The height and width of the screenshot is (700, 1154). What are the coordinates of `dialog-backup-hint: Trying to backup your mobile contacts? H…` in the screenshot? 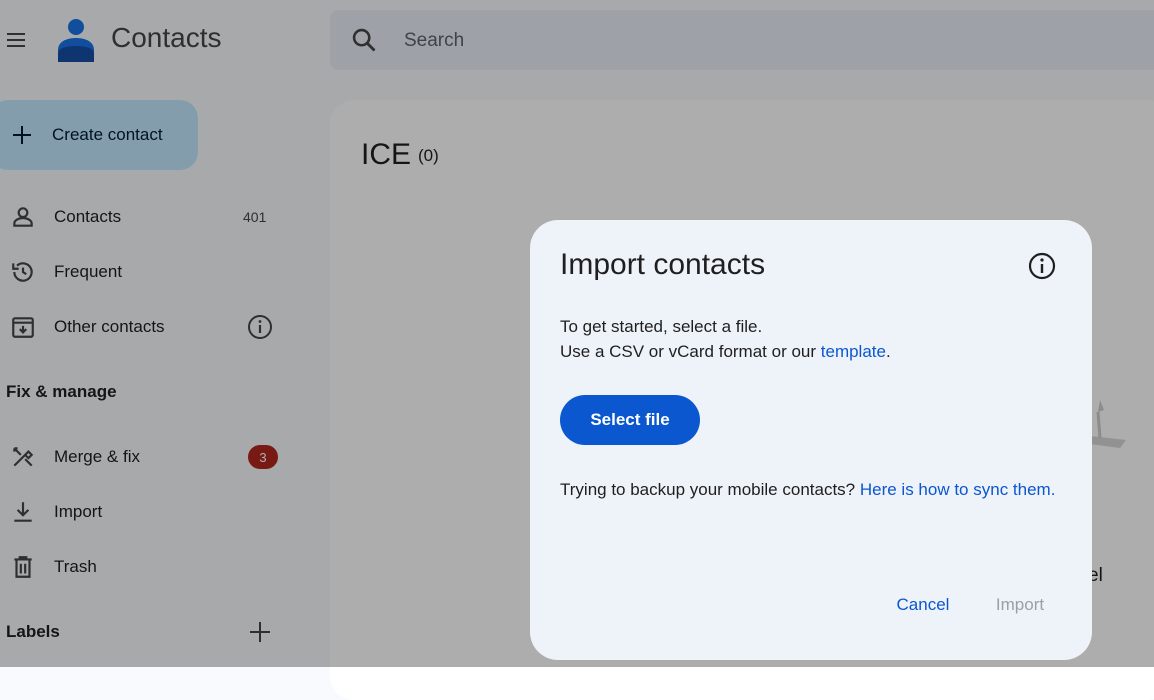 It's located at (810, 489).